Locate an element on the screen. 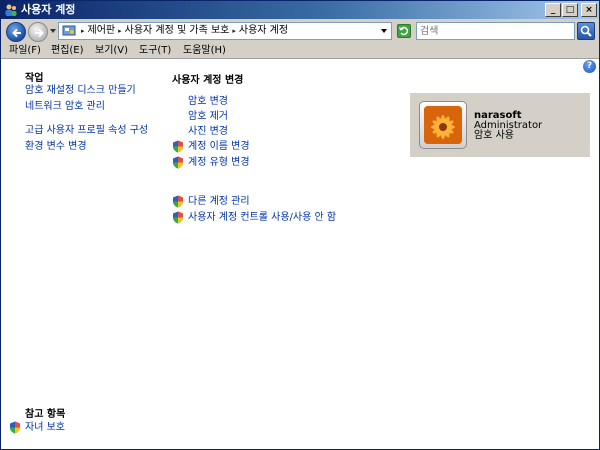 The image size is (600, 450). menu-view: 보기(V) is located at coordinates (111, 51).